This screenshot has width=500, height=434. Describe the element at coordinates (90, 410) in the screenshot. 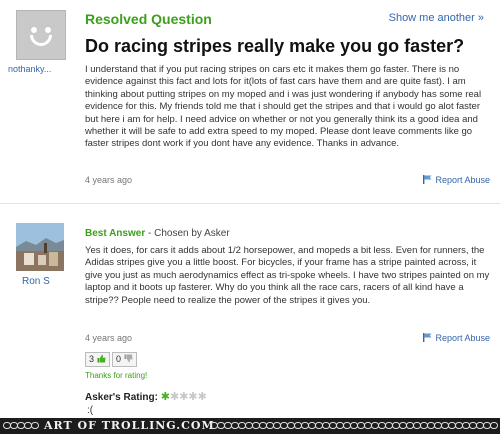

I see `askers-comment: :(` at that location.